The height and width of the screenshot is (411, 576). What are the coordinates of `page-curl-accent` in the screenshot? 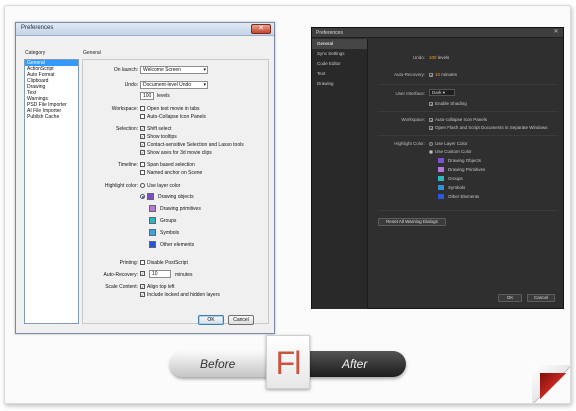 It's located at (553, 386).